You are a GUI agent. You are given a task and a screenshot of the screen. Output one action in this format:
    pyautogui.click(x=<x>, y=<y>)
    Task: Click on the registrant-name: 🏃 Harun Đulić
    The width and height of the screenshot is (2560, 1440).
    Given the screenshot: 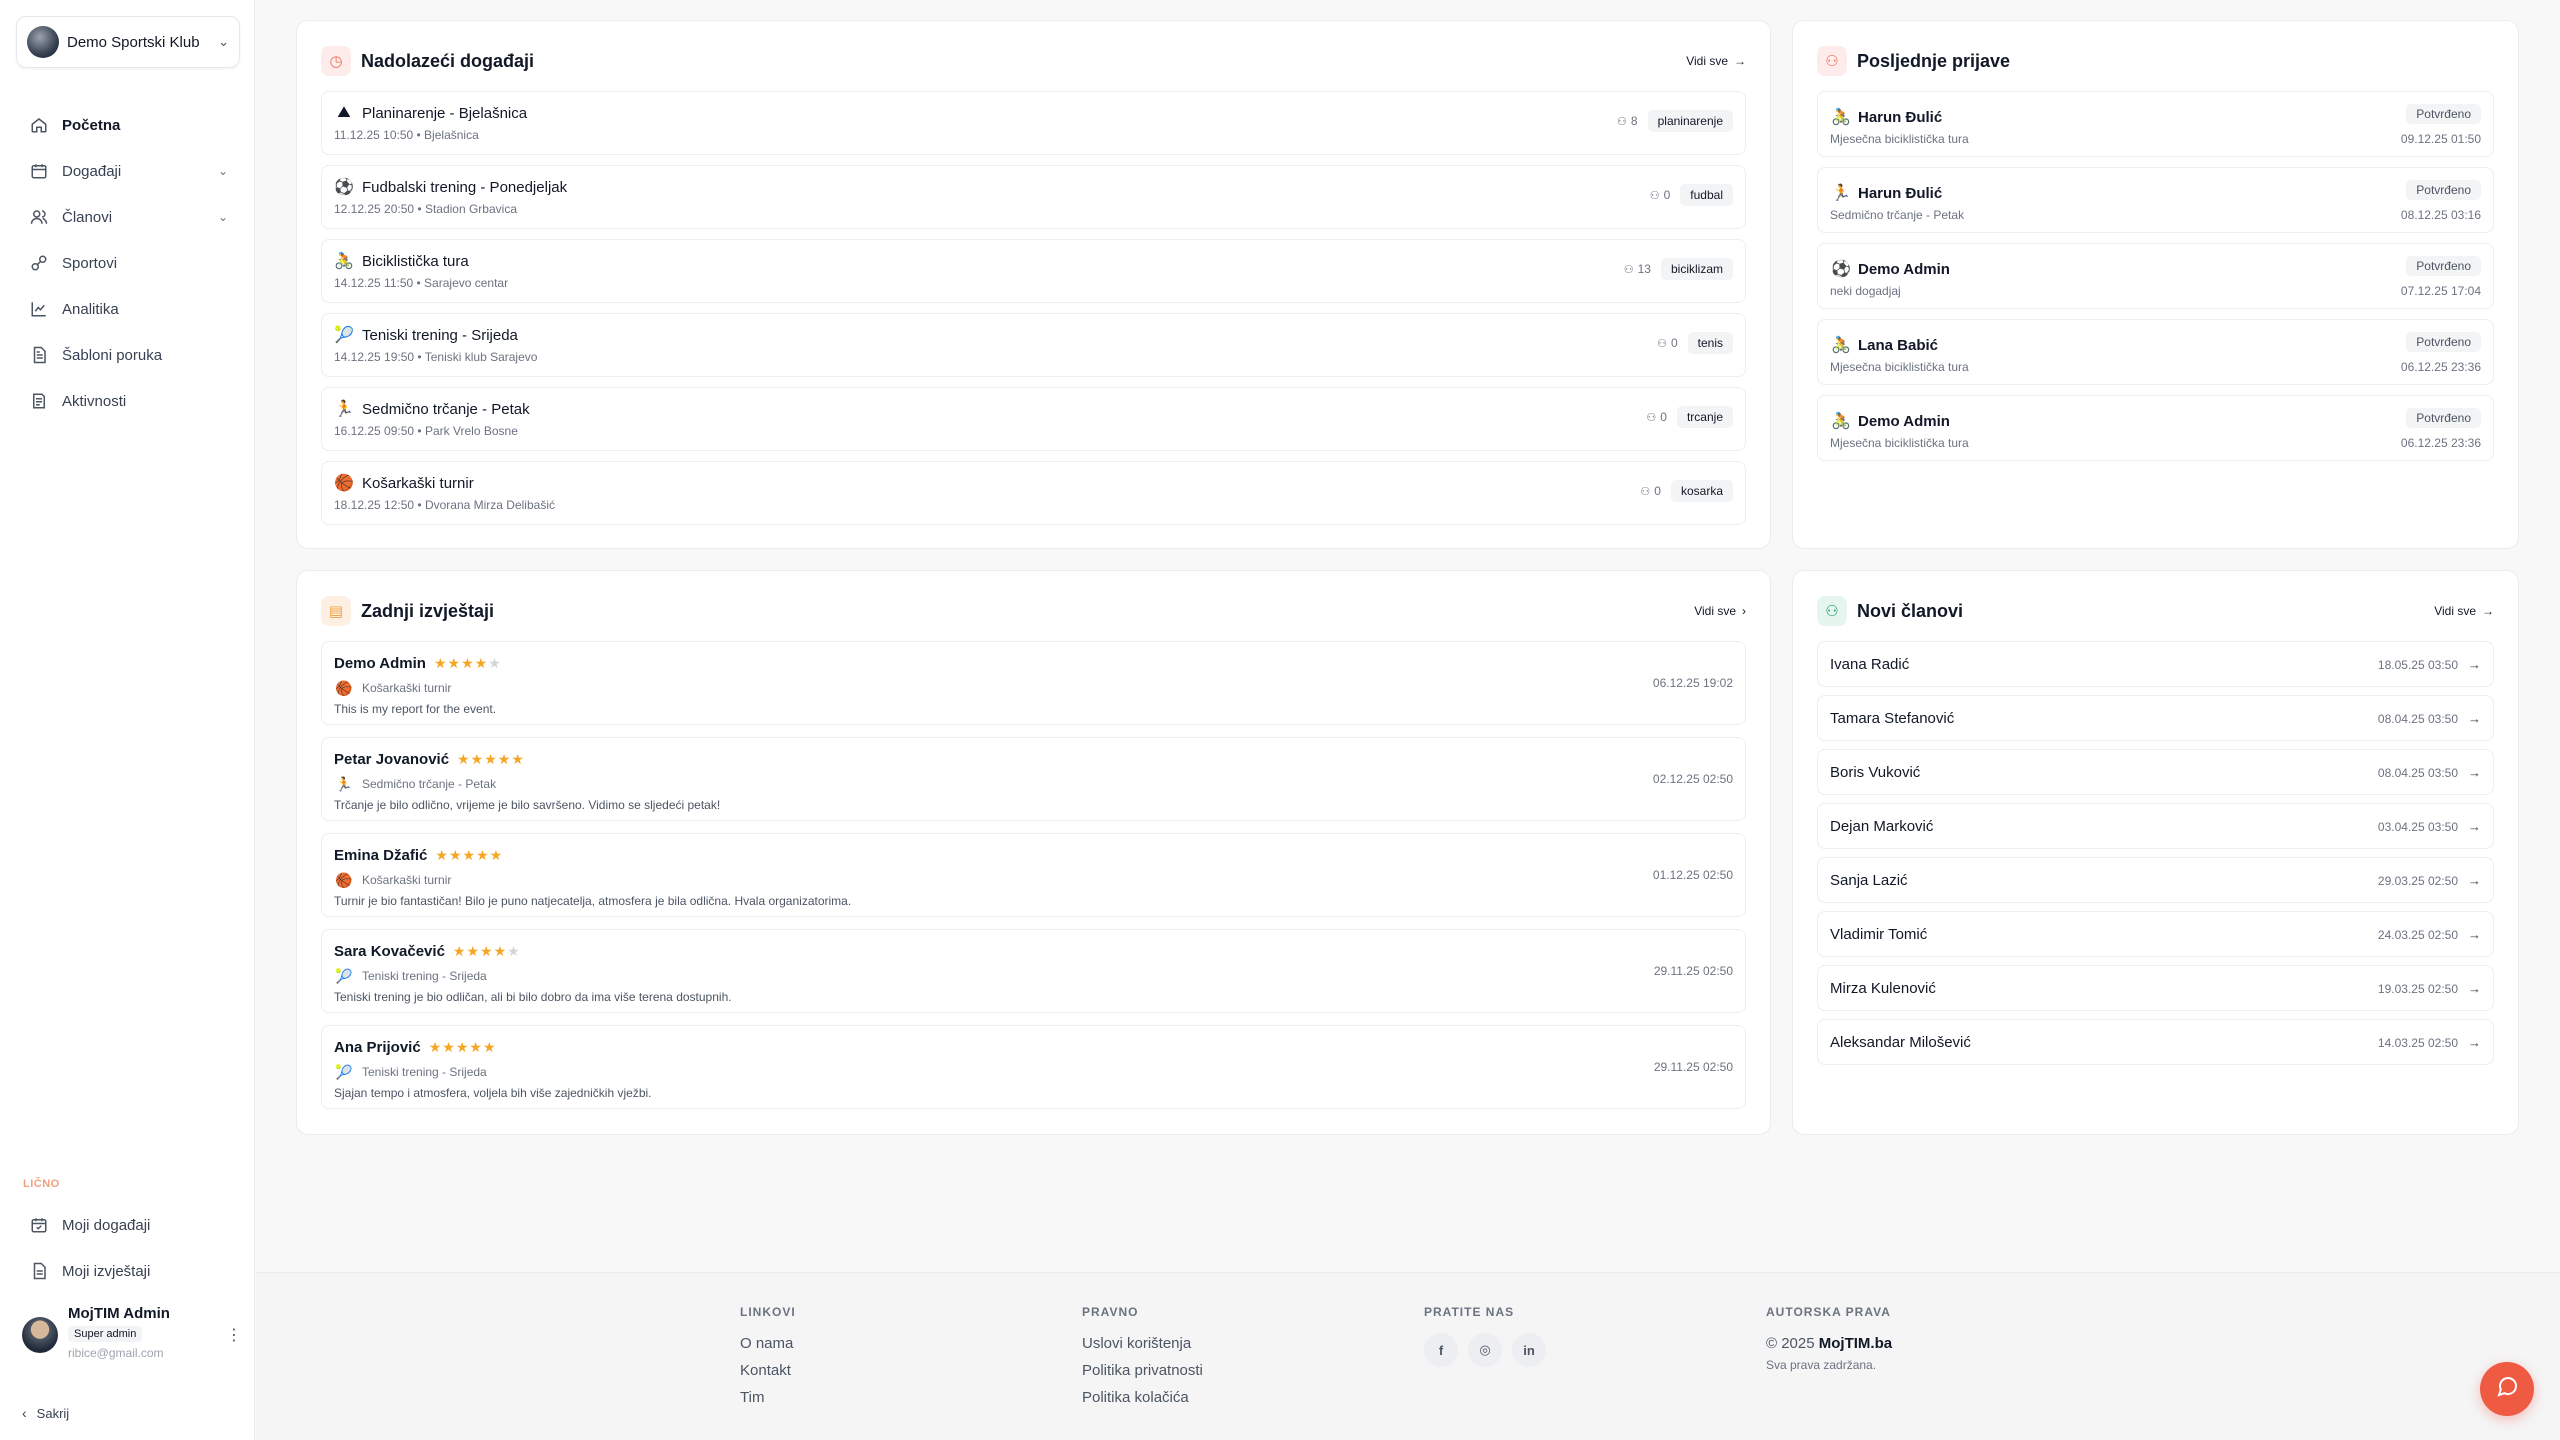 What is the action you would take?
    pyautogui.click(x=1886, y=193)
    